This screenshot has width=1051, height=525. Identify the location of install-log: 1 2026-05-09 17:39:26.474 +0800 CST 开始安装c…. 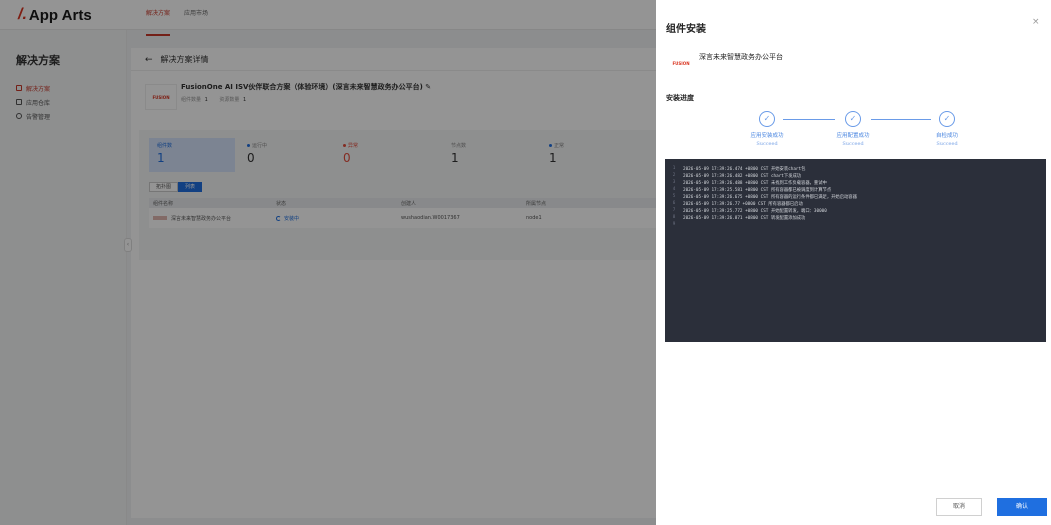
(855, 250).